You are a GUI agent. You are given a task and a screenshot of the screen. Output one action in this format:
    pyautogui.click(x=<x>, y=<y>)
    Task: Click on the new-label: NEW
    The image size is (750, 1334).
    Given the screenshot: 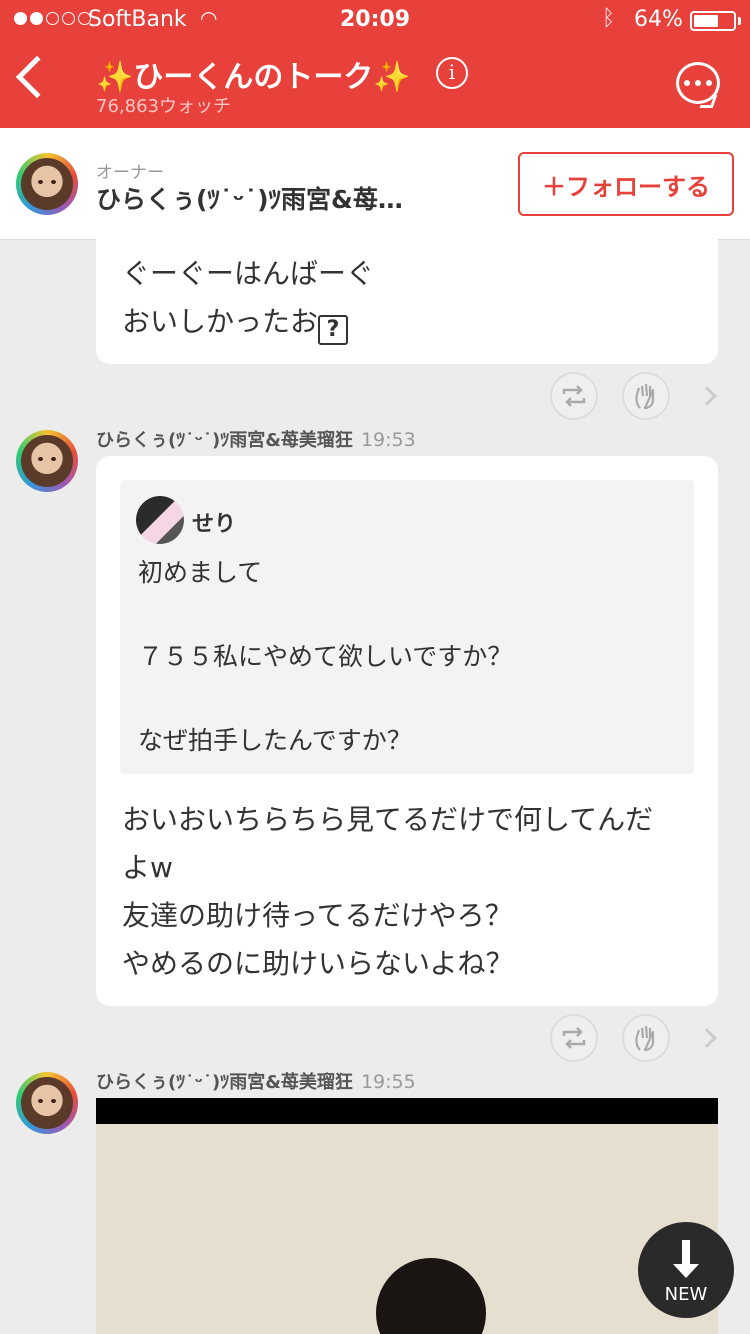 What is the action you would take?
    pyautogui.click(x=686, y=1294)
    